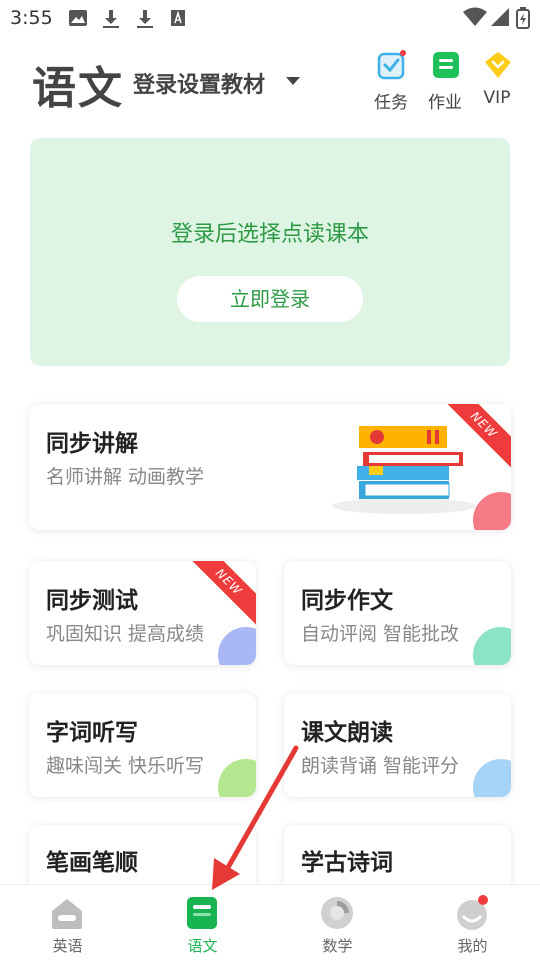  Describe the element at coordinates (391, 81) in the screenshot. I see `task-button: 任务` at that location.